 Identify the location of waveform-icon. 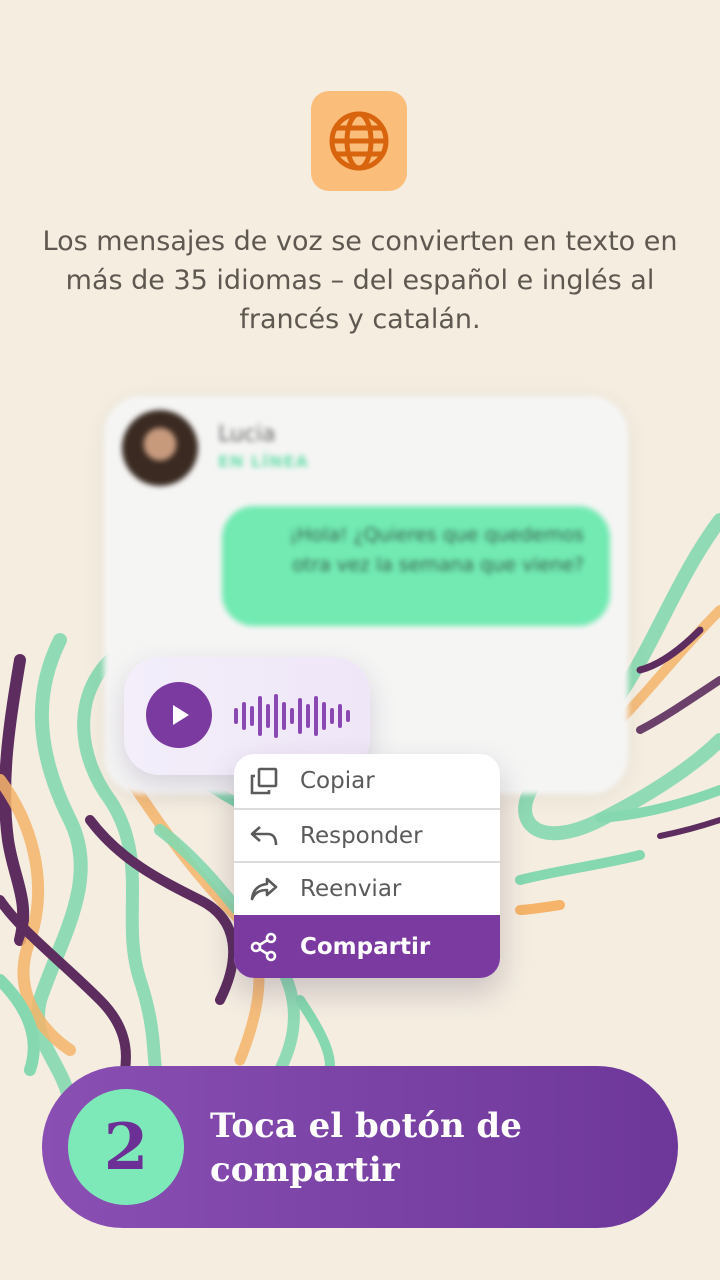
(292, 716).